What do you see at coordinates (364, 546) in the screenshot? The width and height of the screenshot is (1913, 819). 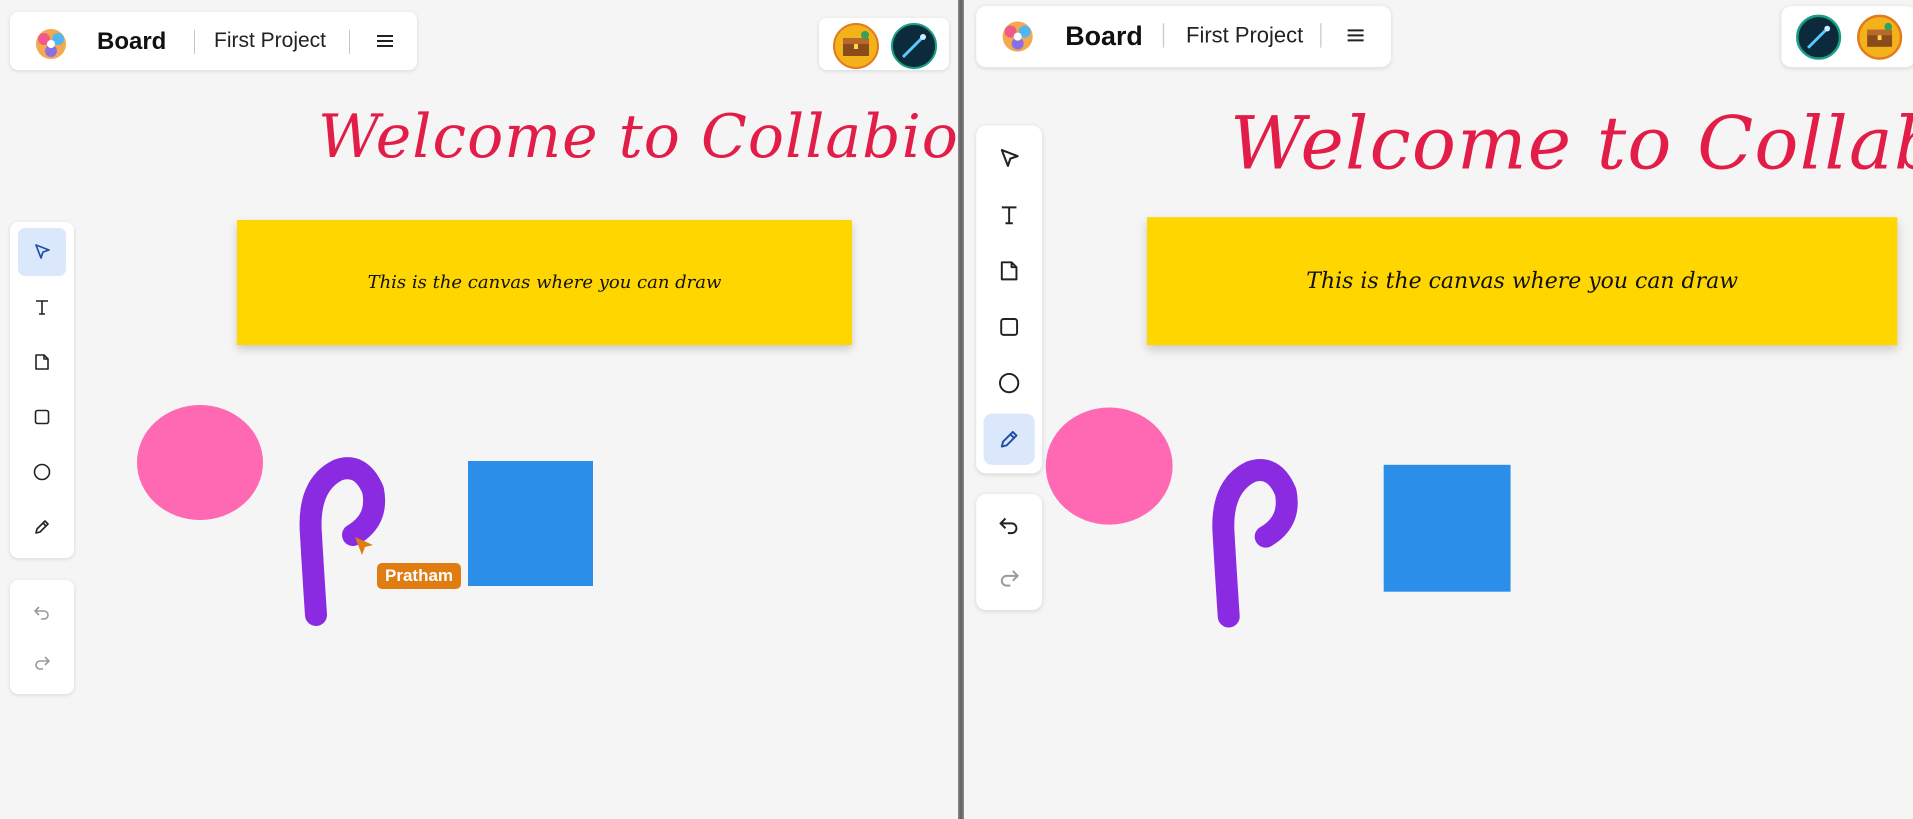 I see `remote-cursor-icon` at bounding box center [364, 546].